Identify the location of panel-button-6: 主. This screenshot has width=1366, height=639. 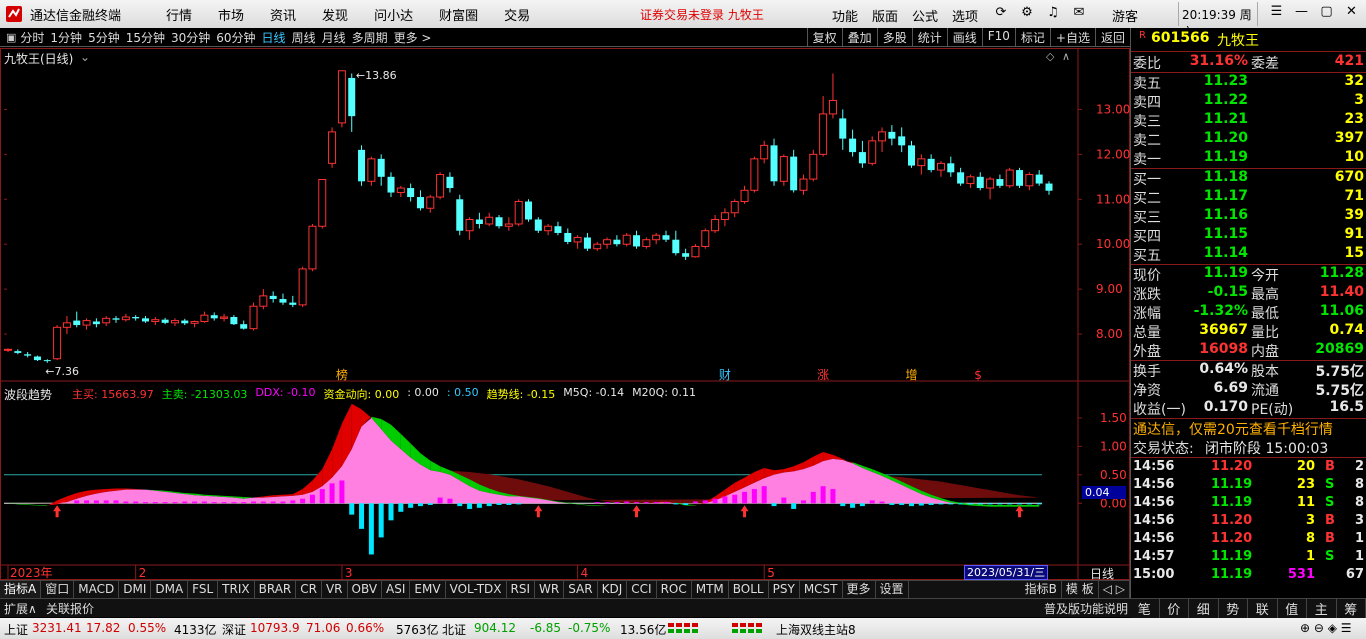
(1322, 608).